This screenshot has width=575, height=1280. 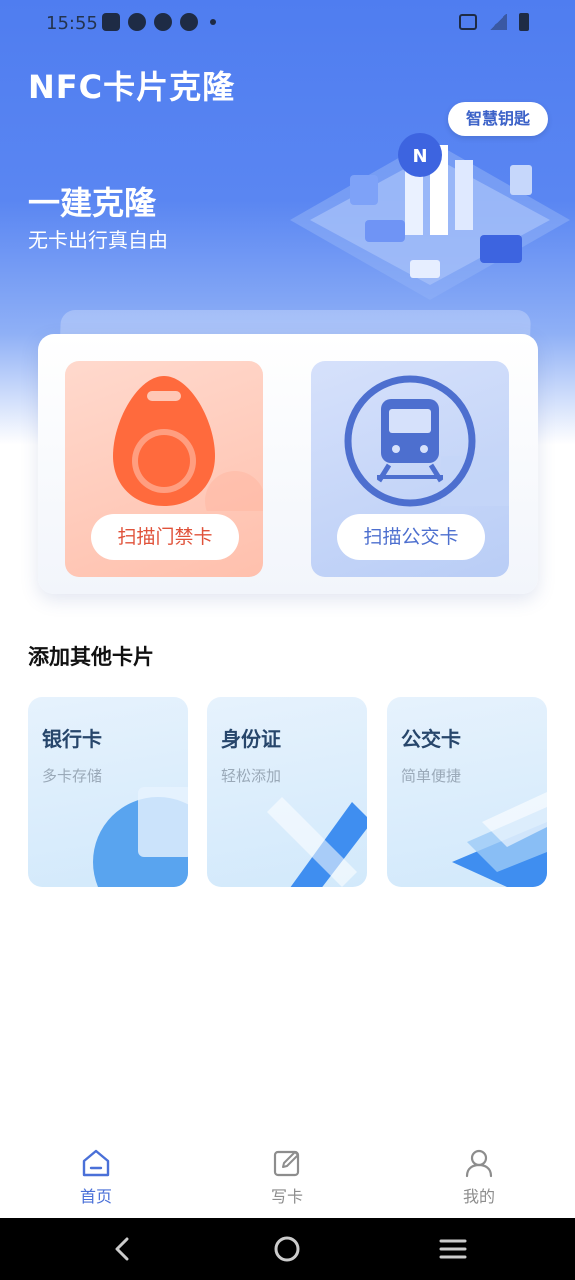 What do you see at coordinates (411, 537) in the screenshot?
I see `scan-bus-card-button: 扫描公交卡` at bounding box center [411, 537].